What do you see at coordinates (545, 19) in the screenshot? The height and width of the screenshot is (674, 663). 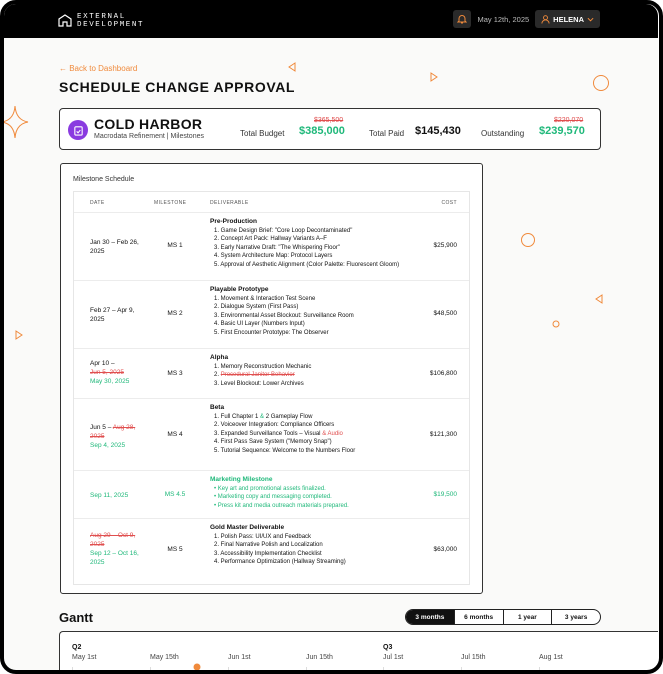 I see `user-icon` at bounding box center [545, 19].